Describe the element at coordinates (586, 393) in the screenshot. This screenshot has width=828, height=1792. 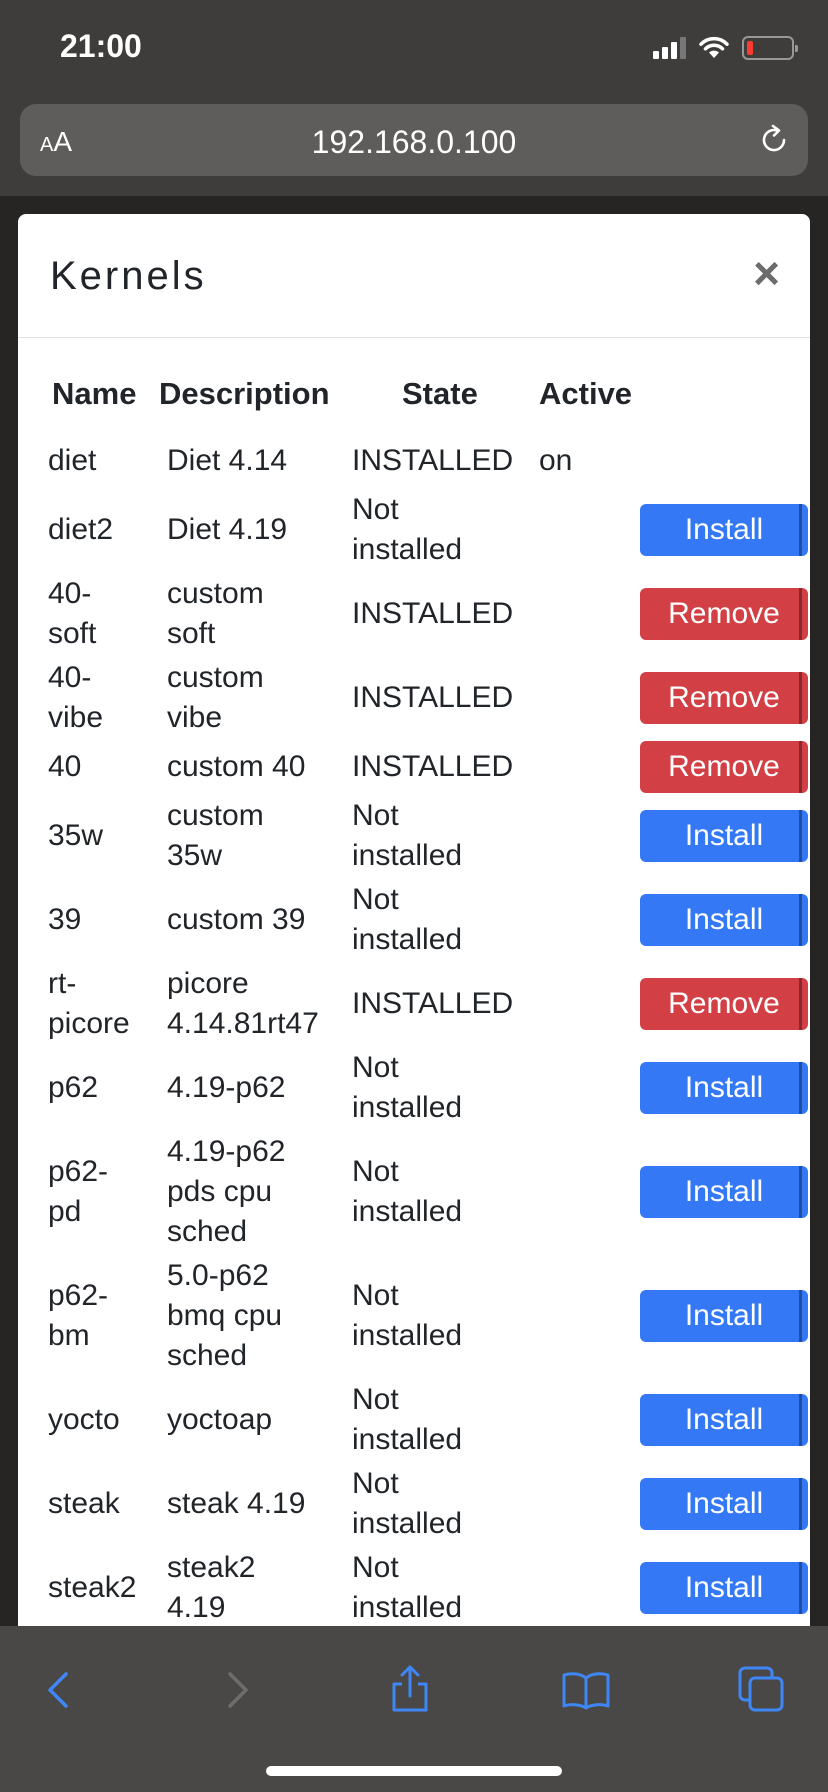
I see `header-active: Active` at that location.